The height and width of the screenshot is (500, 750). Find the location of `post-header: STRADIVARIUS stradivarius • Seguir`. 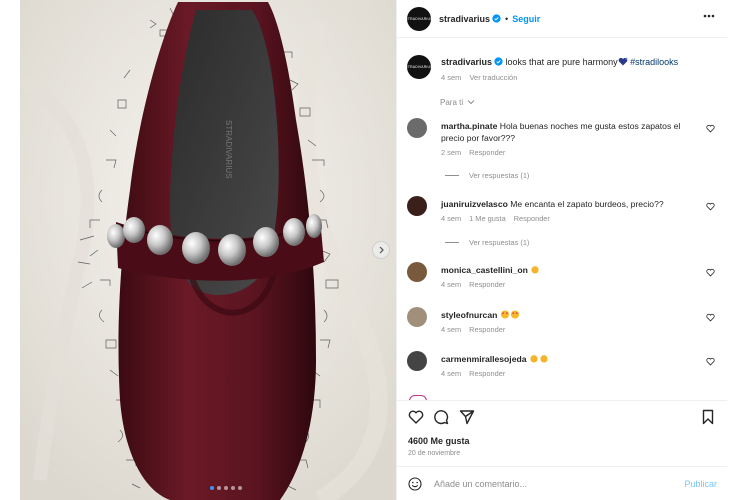

post-header: STRADIVARIUS stradivarius • Seguir is located at coordinates (562, 19).